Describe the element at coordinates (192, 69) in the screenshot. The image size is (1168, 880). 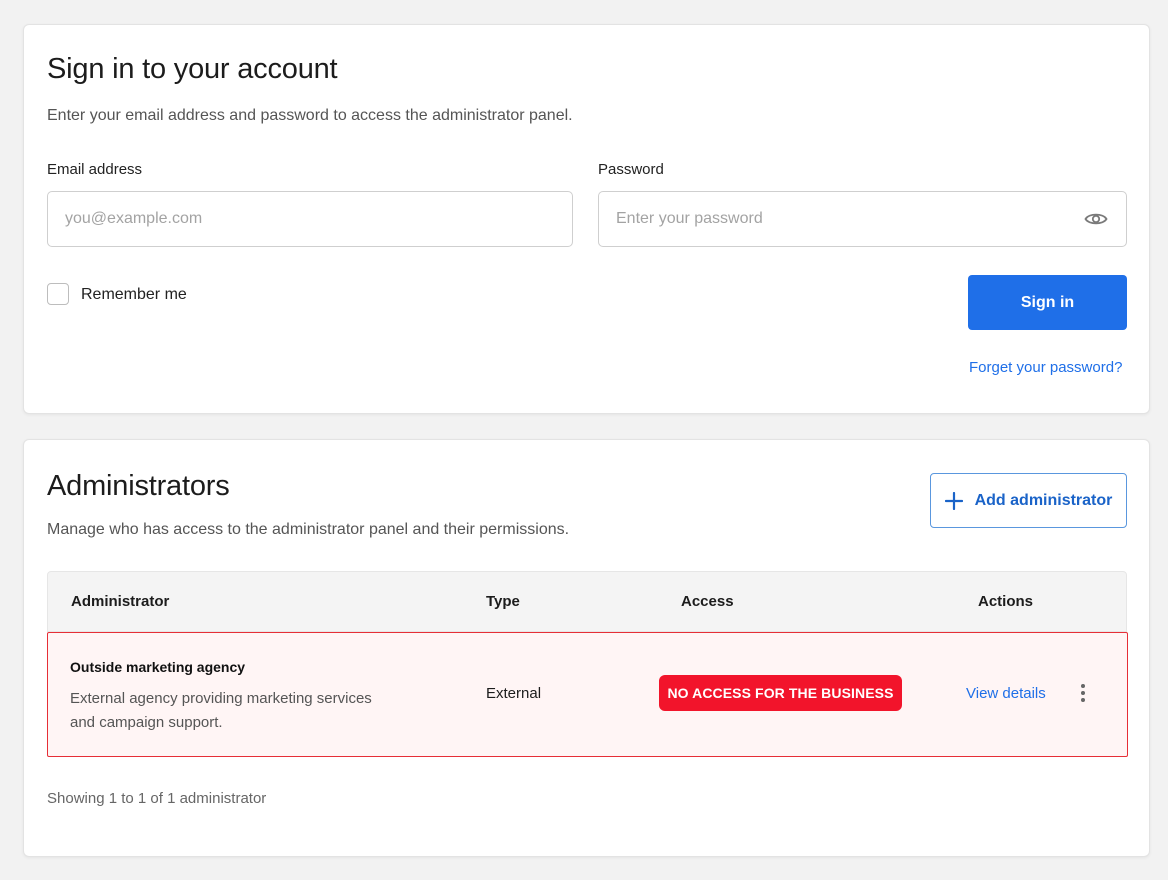
I see `signin-title: Sign in to your account` at that location.